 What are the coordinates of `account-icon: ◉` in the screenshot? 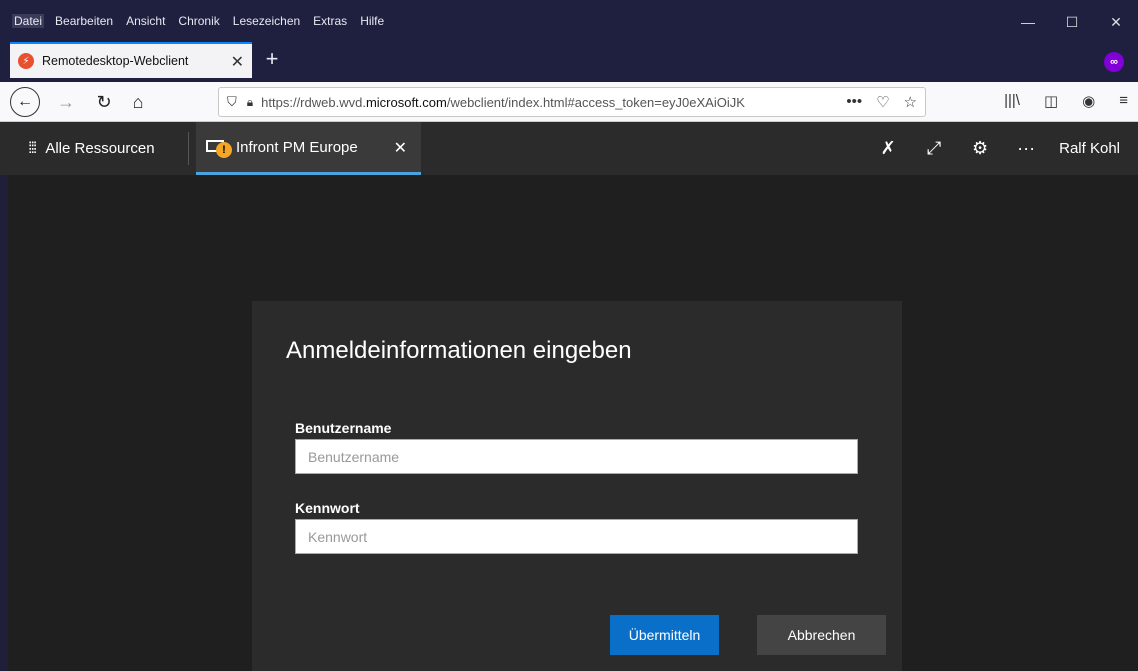 It's located at (1088, 101).